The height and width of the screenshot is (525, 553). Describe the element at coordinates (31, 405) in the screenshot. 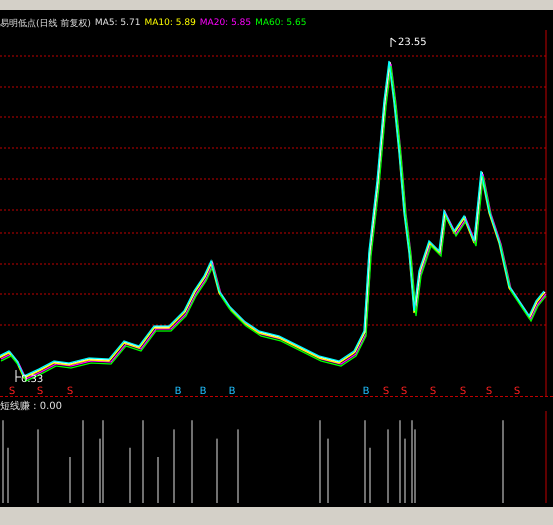

I see `indicator-label: 短线赚 : 0.00` at that location.